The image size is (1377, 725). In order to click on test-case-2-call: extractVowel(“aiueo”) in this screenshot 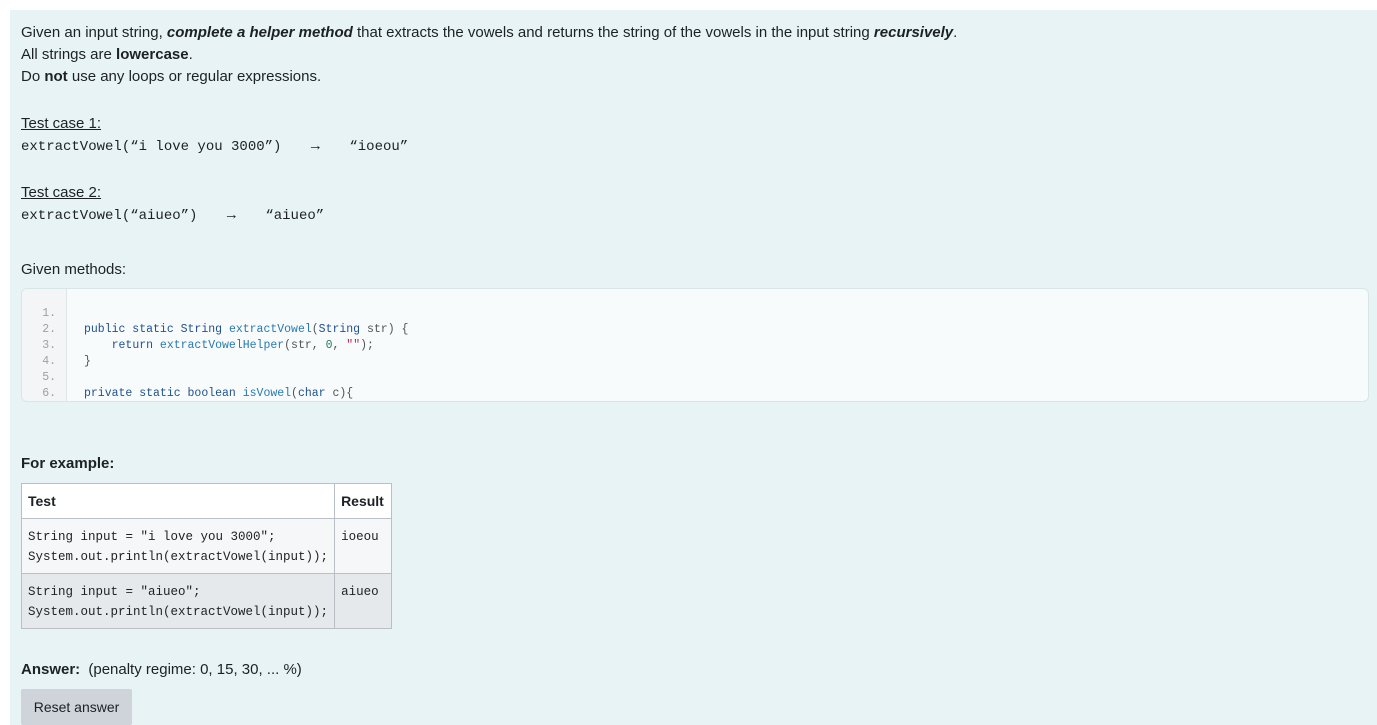, I will do `click(109, 216)`.